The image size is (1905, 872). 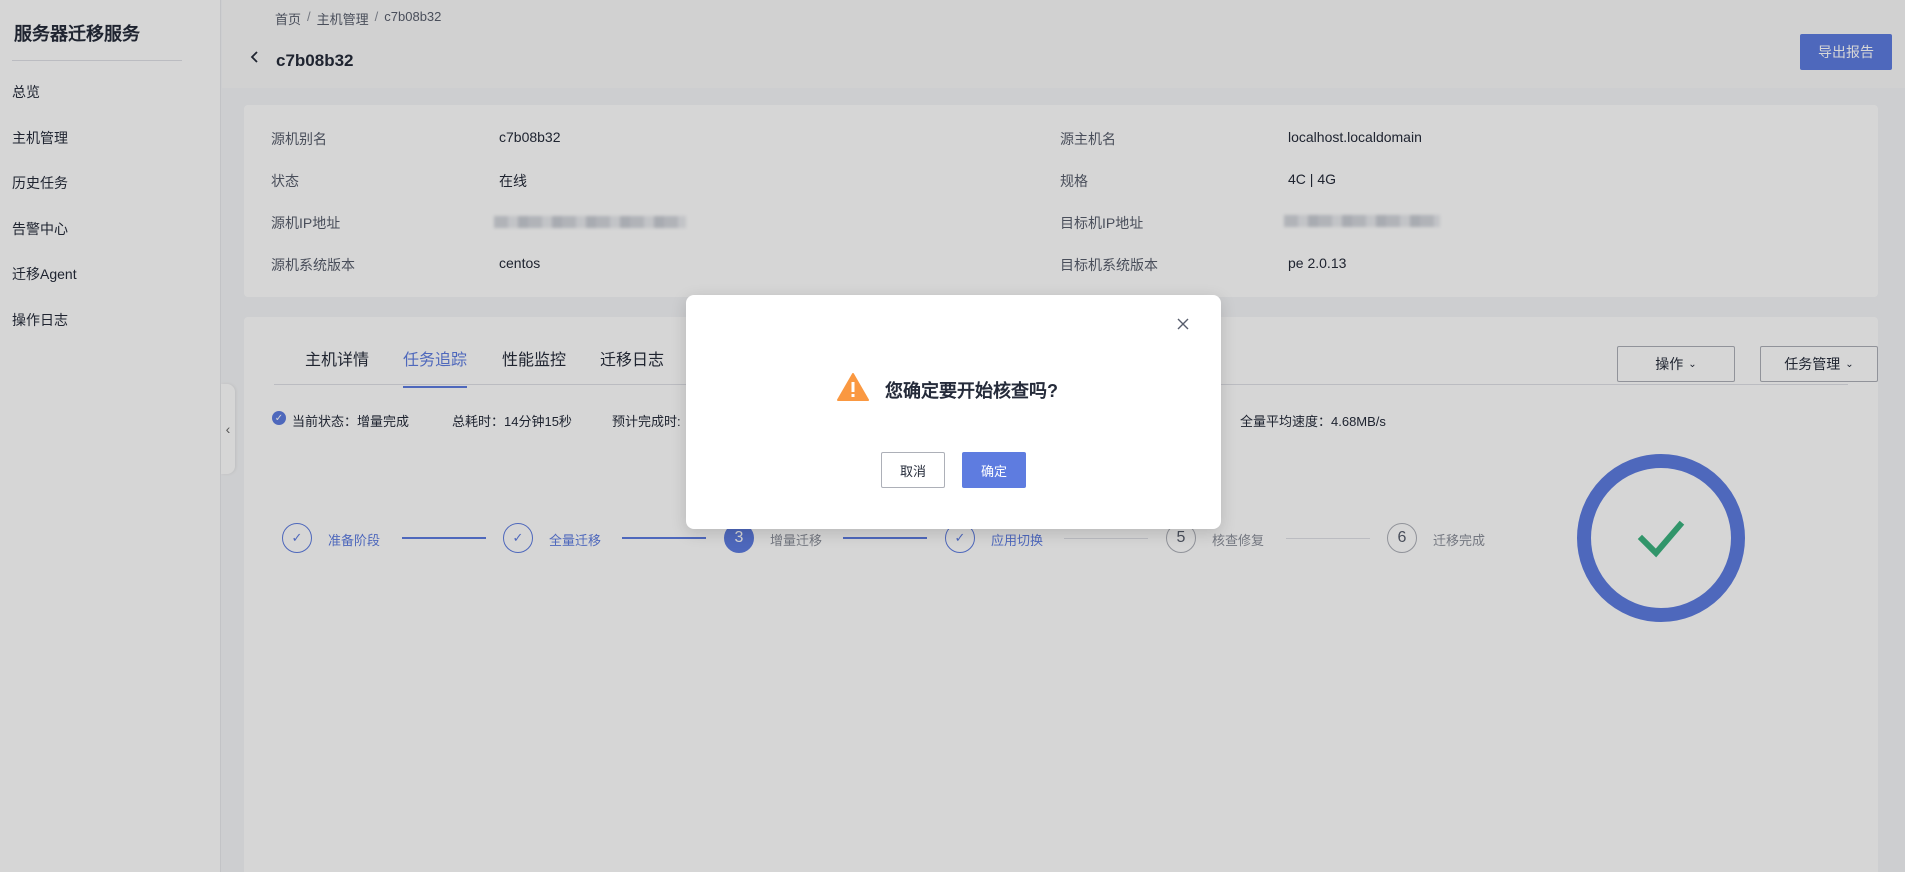 What do you see at coordinates (913, 470) in the screenshot?
I see `cancel-button: 取消` at bounding box center [913, 470].